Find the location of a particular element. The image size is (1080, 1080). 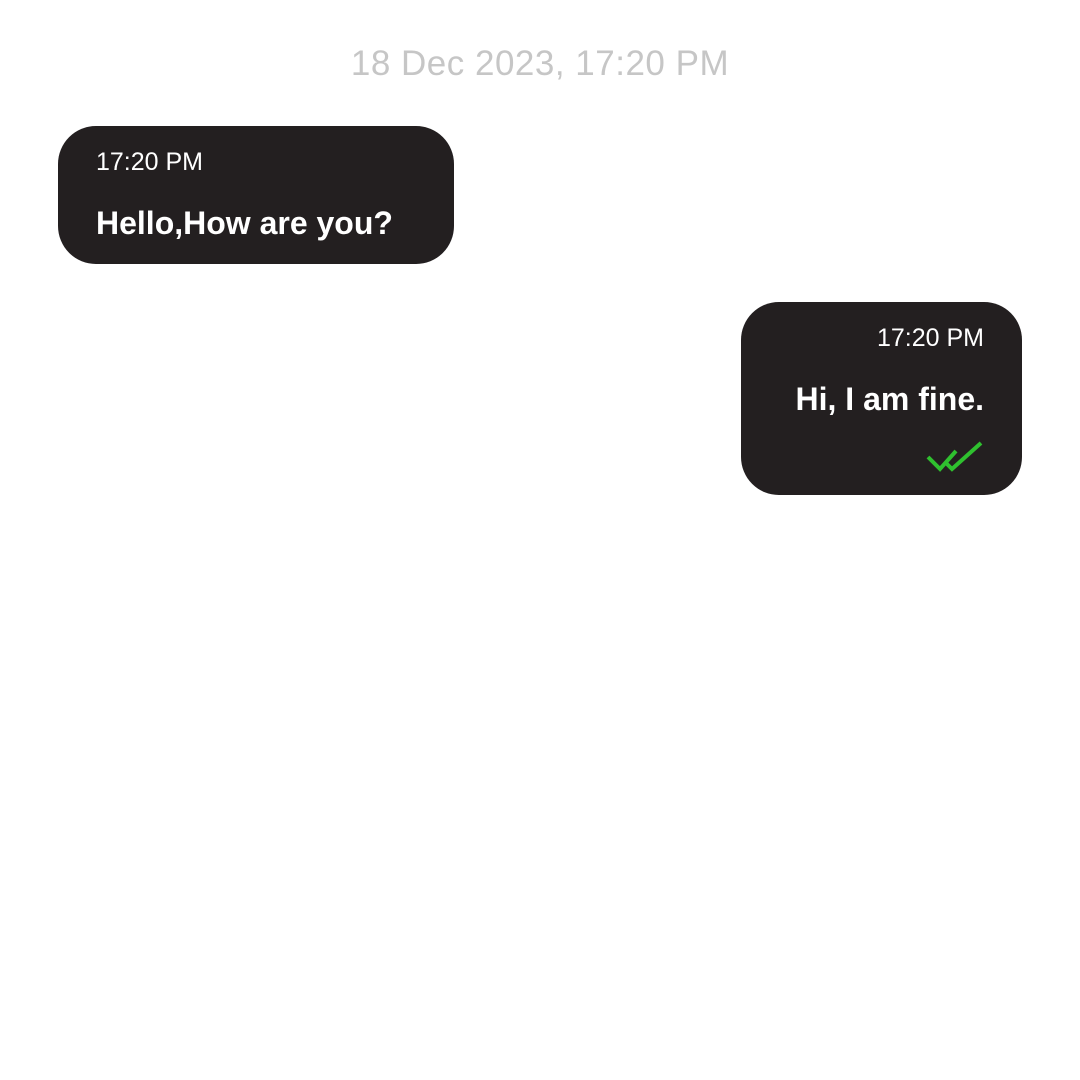

incoming-message-bubble: 17:20 PM Hello,How are you? is located at coordinates (256, 195).